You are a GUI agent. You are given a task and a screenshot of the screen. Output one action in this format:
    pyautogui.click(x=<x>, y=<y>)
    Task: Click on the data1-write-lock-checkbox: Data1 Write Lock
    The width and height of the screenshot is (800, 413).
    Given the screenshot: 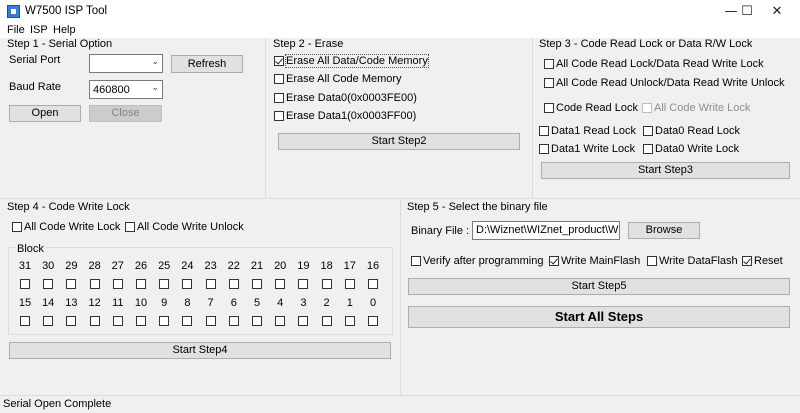 What is the action you would take?
    pyautogui.click(x=587, y=149)
    